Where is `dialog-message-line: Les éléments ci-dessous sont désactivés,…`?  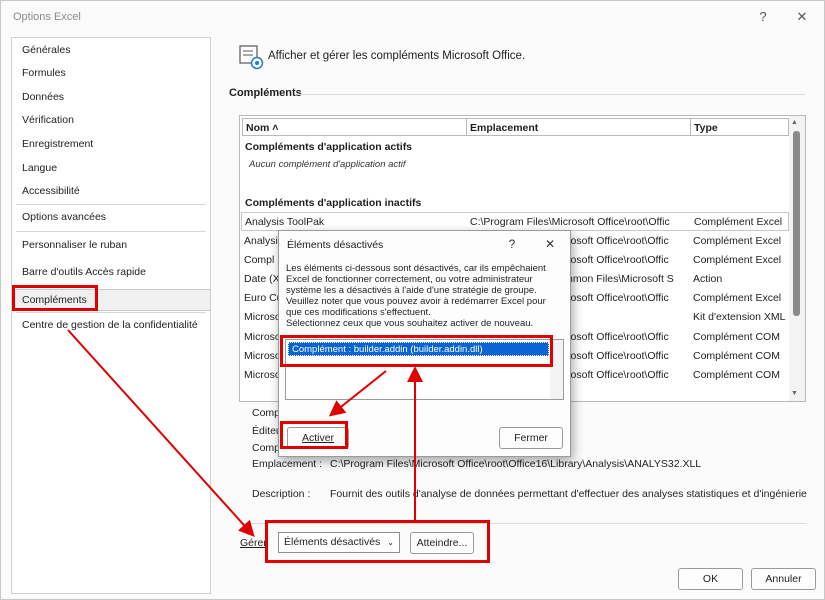
dialog-message-line: Les éléments ci-dessous sont désactivés,… is located at coordinates (416, 268).